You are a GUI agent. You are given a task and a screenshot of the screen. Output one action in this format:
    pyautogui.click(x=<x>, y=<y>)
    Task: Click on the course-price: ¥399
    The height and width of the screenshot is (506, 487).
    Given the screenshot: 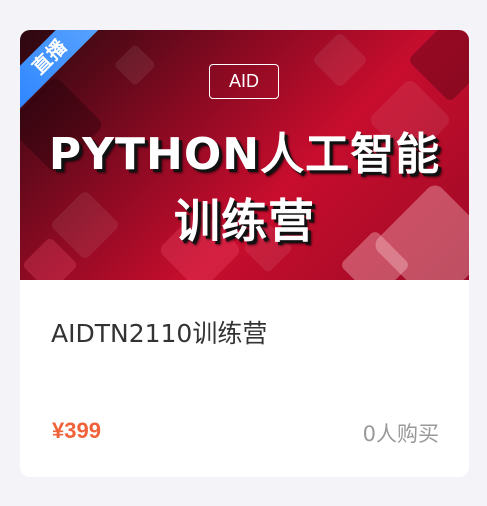 What is the action you would take?
    pyautogui.click(x=76, y=430)
    